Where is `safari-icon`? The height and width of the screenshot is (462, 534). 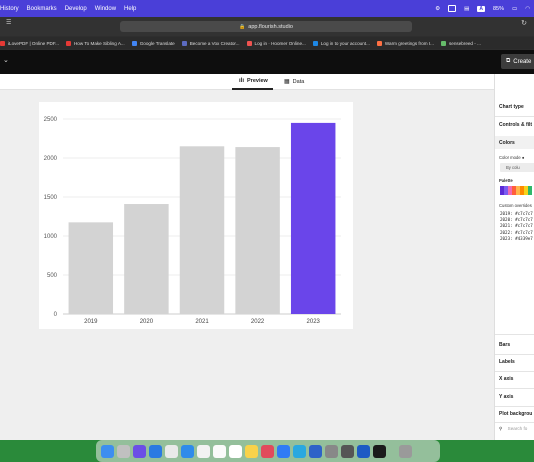
safari-icon is located at coordinates (187, 451).